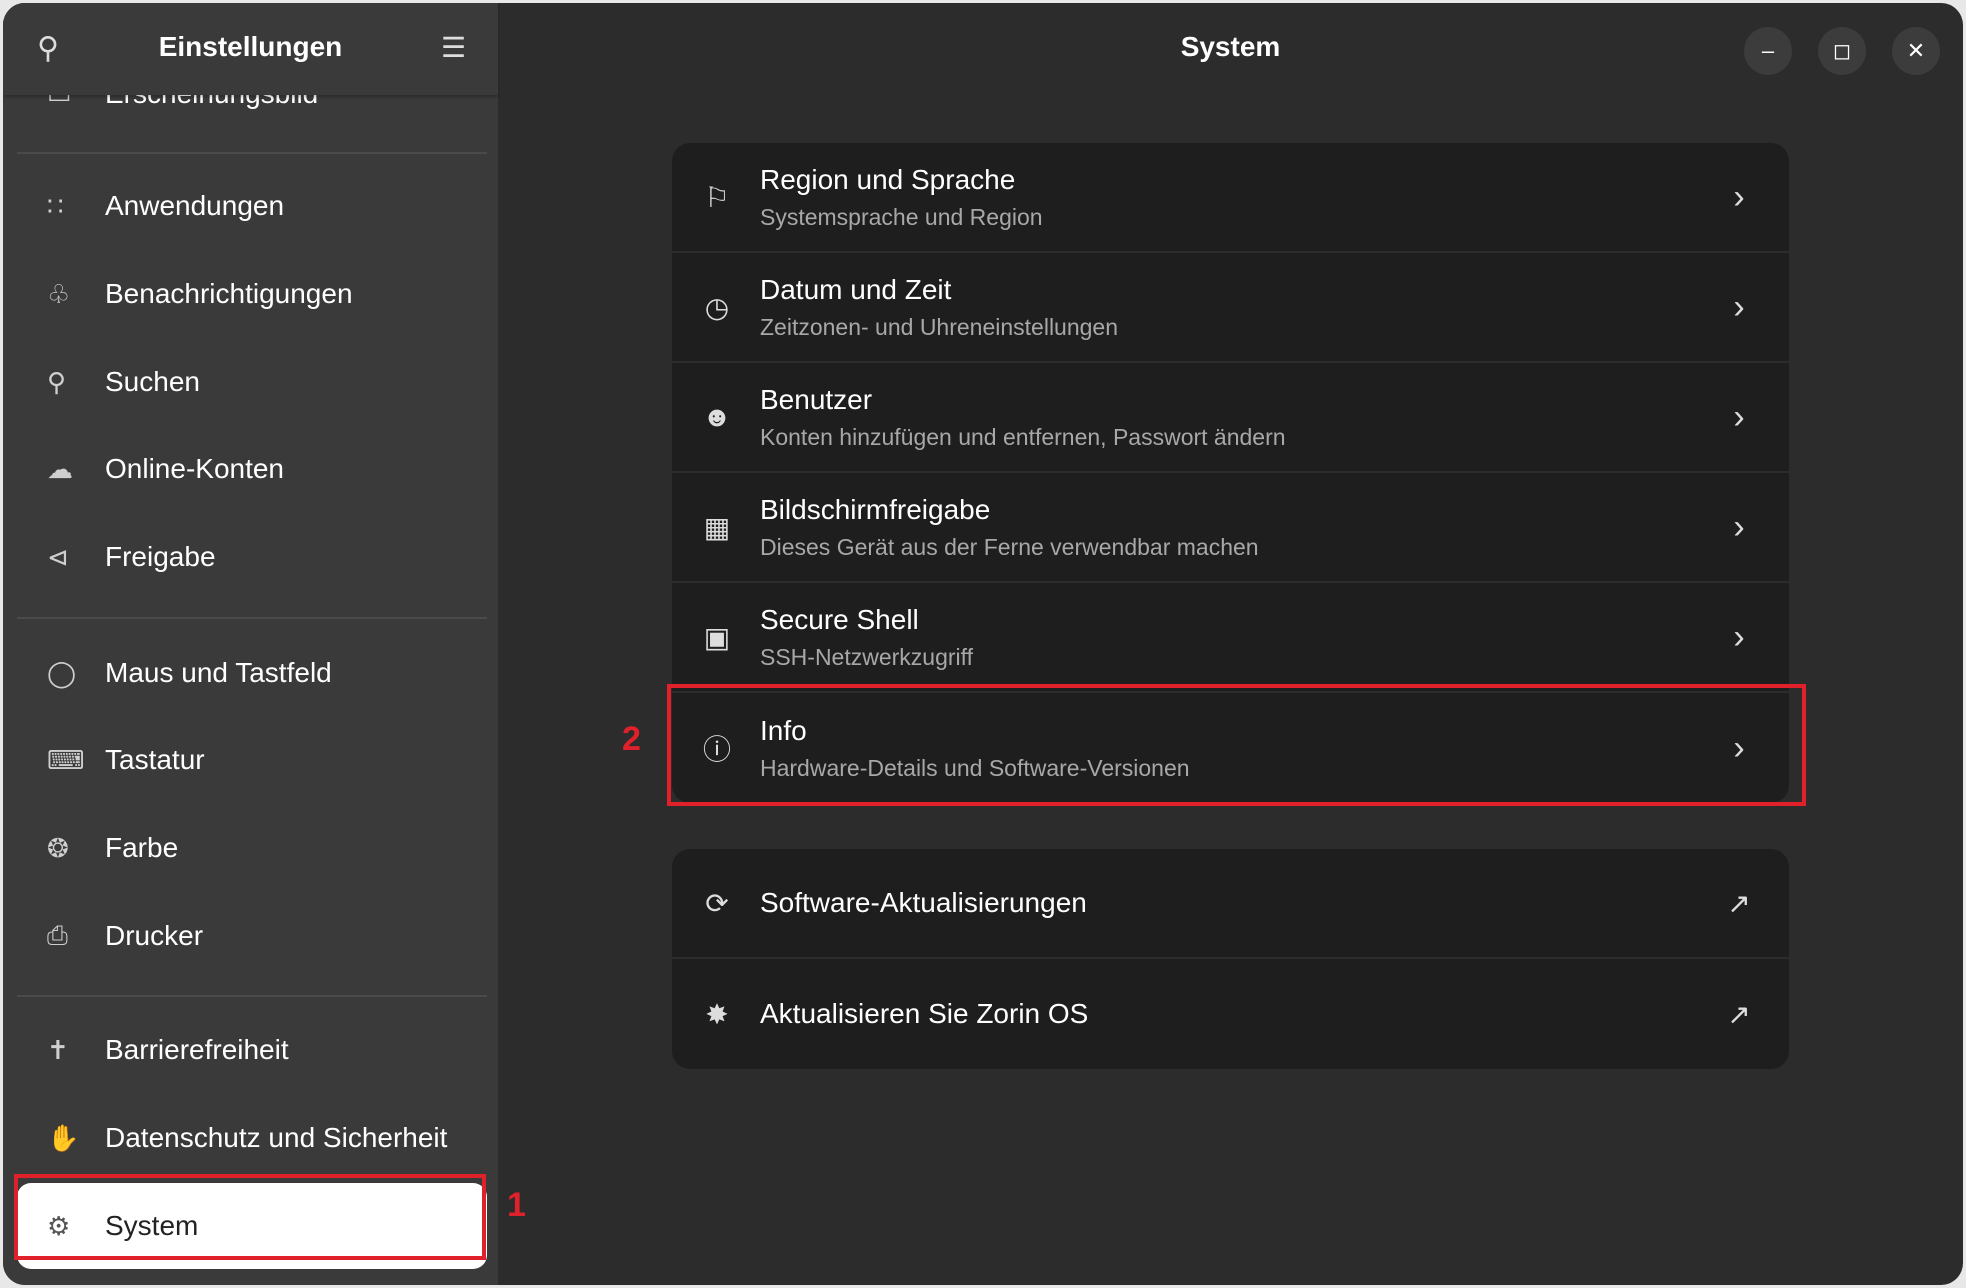  I want to click on app-title: Einstellungen, so click(250, 46).